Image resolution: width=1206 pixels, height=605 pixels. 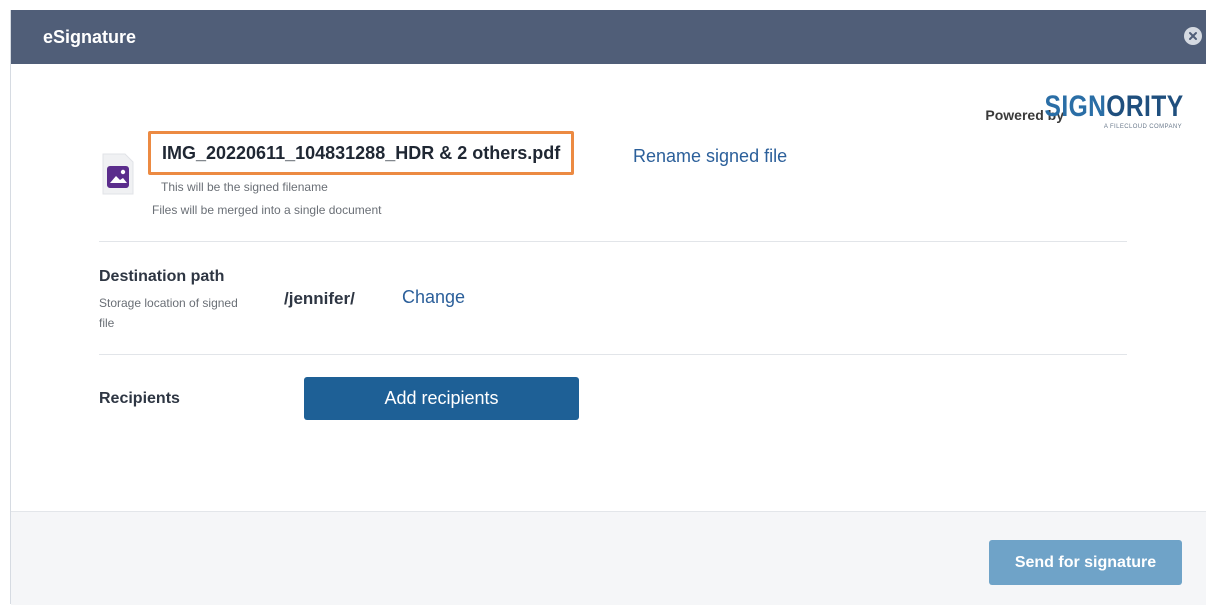 What do you see at coordinates (608, 37) in the screenshot?
I see `dialog-titlebar: eSignature` at bounding box center [608, 37].